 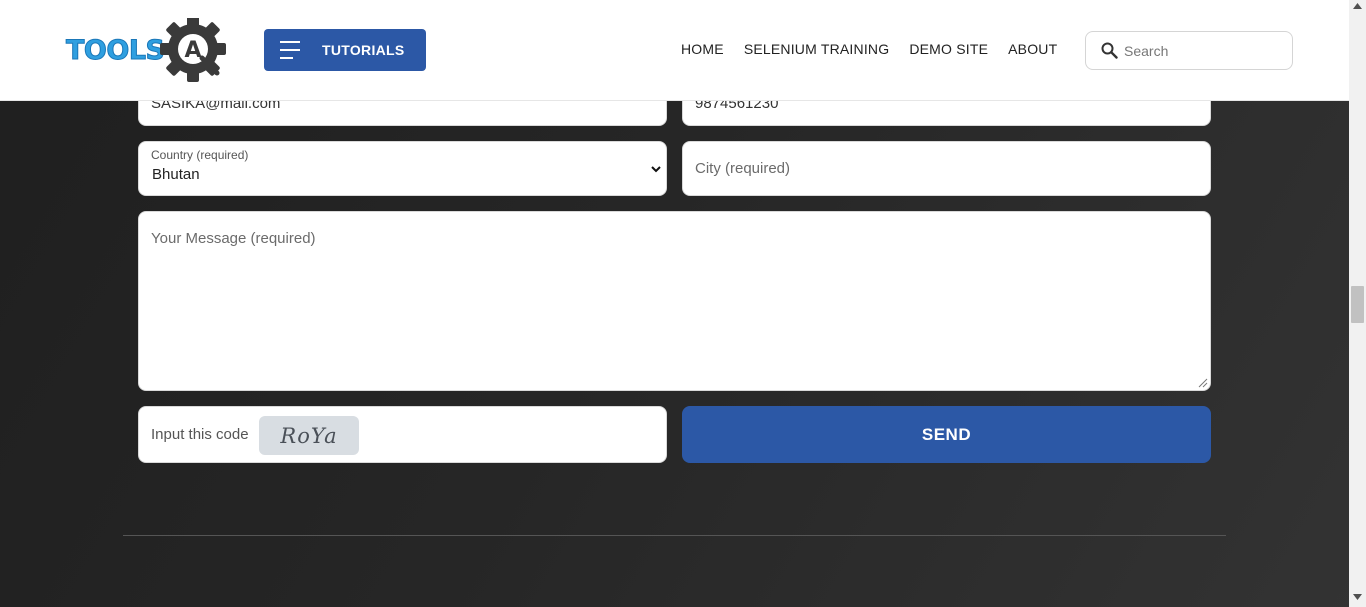 What do you see at coordinates (200, 434) in the screenshot?
I see `captcha-label: Input this code` at bounding box center [200, 434].